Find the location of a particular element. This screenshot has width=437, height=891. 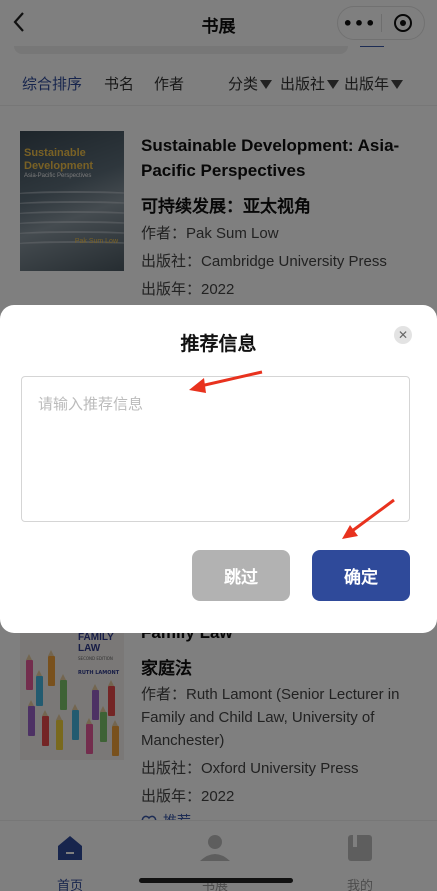

close-icon: ✕ is located at coordinates (403, 335).